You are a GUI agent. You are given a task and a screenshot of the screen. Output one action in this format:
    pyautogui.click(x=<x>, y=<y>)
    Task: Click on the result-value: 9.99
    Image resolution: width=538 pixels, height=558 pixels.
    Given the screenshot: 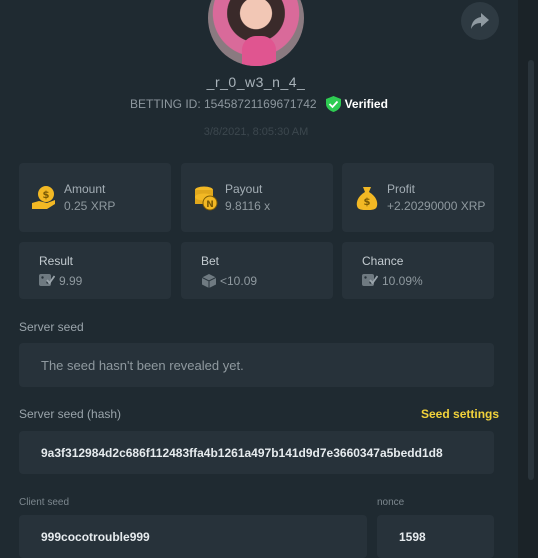 What is the action you would take?
    pyautogui.click(x=71, y=281)
    